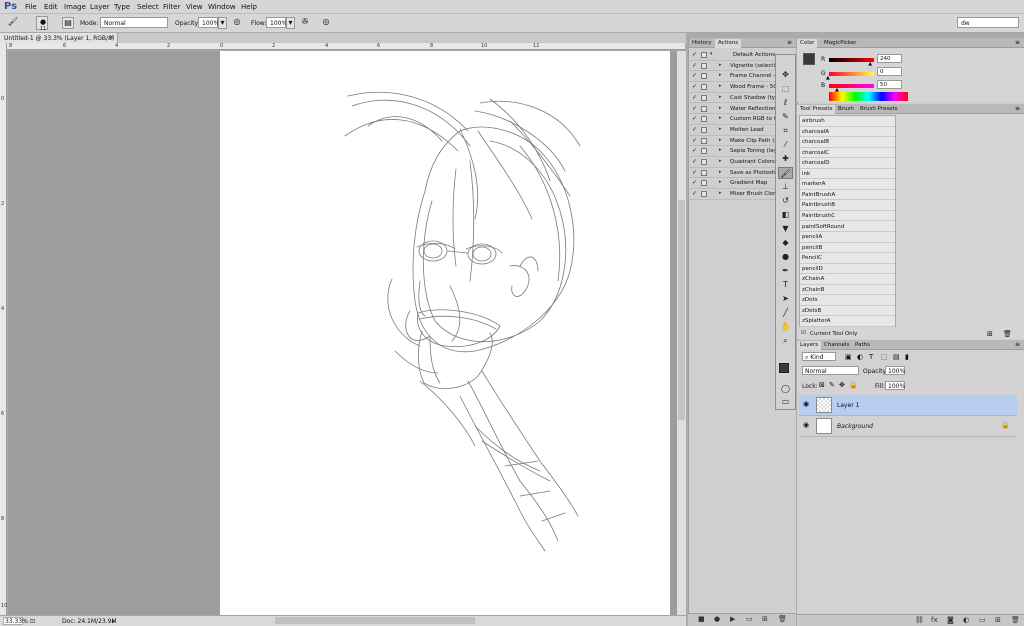  What do you see at coordinates (847, 132) in the screenshot?
I see `preset-item: charcoalA` at bounding box center [847, 132].